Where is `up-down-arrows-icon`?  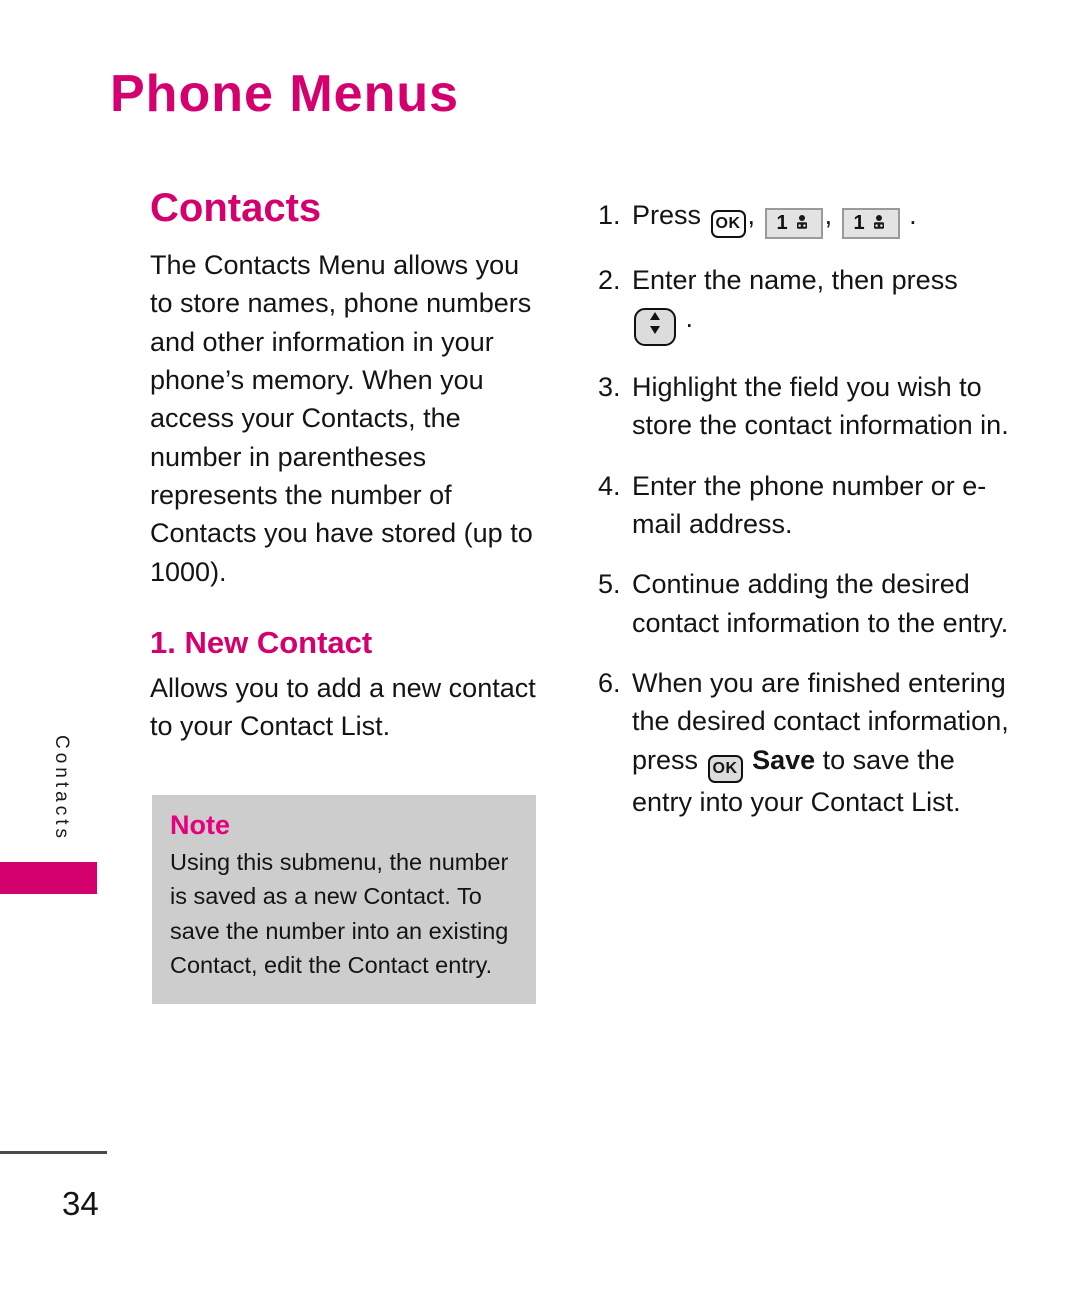
up-down-arrows-icon is located at coordinates (655, 327).